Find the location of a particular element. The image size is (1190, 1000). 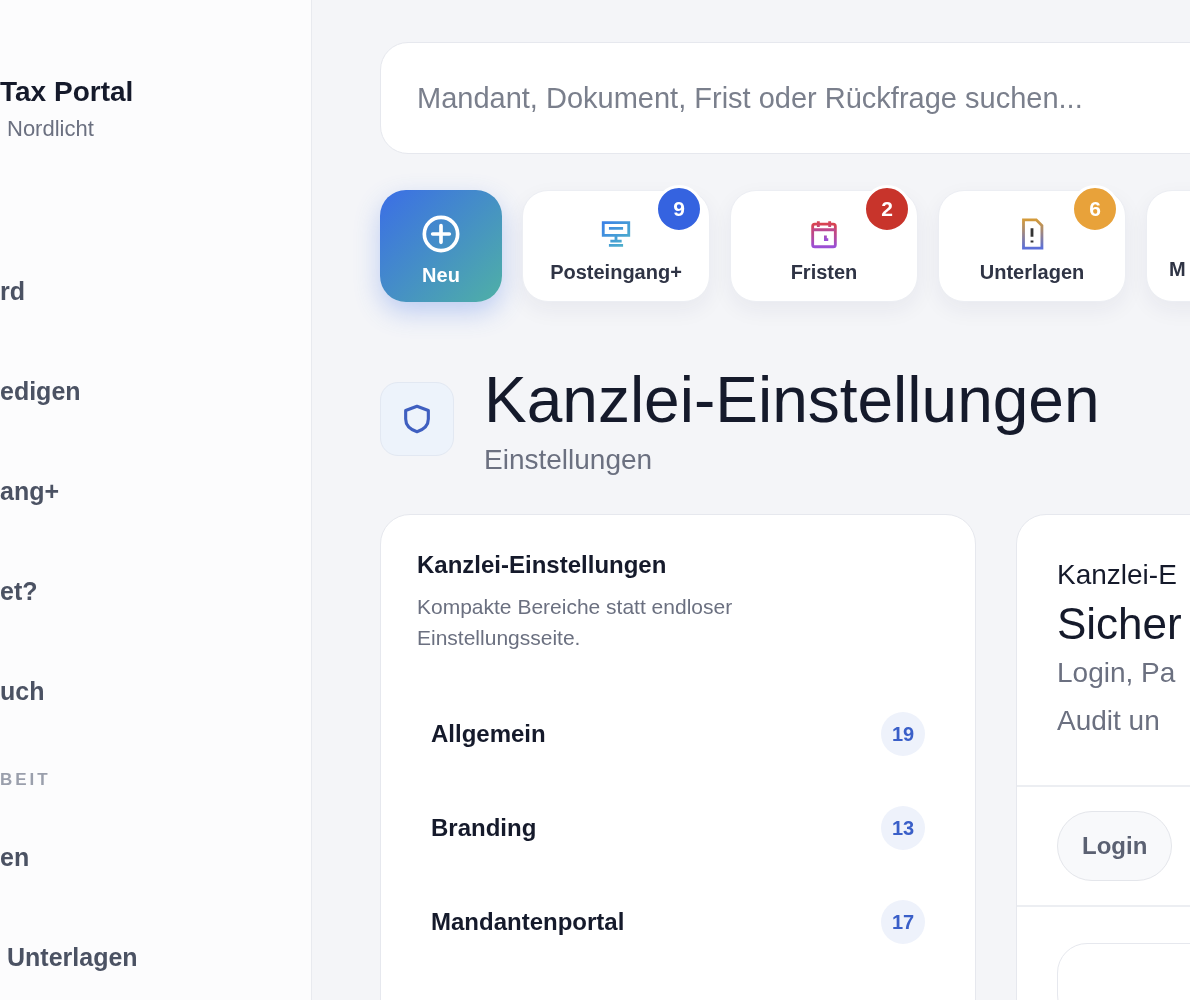

count-badge: 13 is located at coordinates (903, 828).